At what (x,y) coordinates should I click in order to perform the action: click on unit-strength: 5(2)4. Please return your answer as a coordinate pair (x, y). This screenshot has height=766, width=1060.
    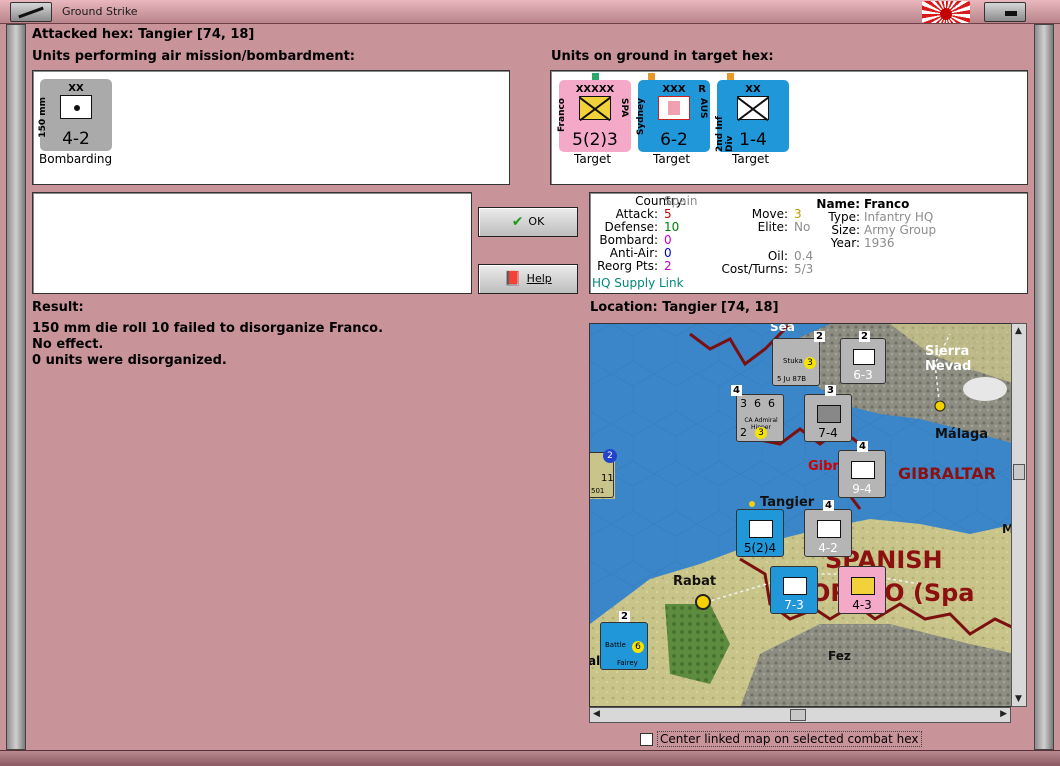
    Looking at the image, I should click on (760, 548).